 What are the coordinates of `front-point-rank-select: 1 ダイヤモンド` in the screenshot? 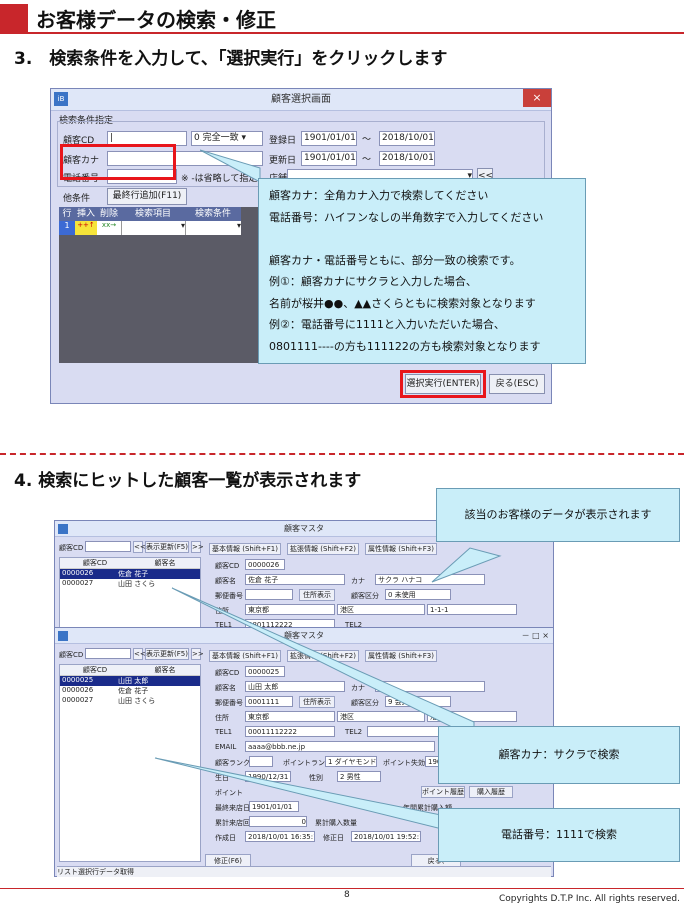 It's located at (351, 761).